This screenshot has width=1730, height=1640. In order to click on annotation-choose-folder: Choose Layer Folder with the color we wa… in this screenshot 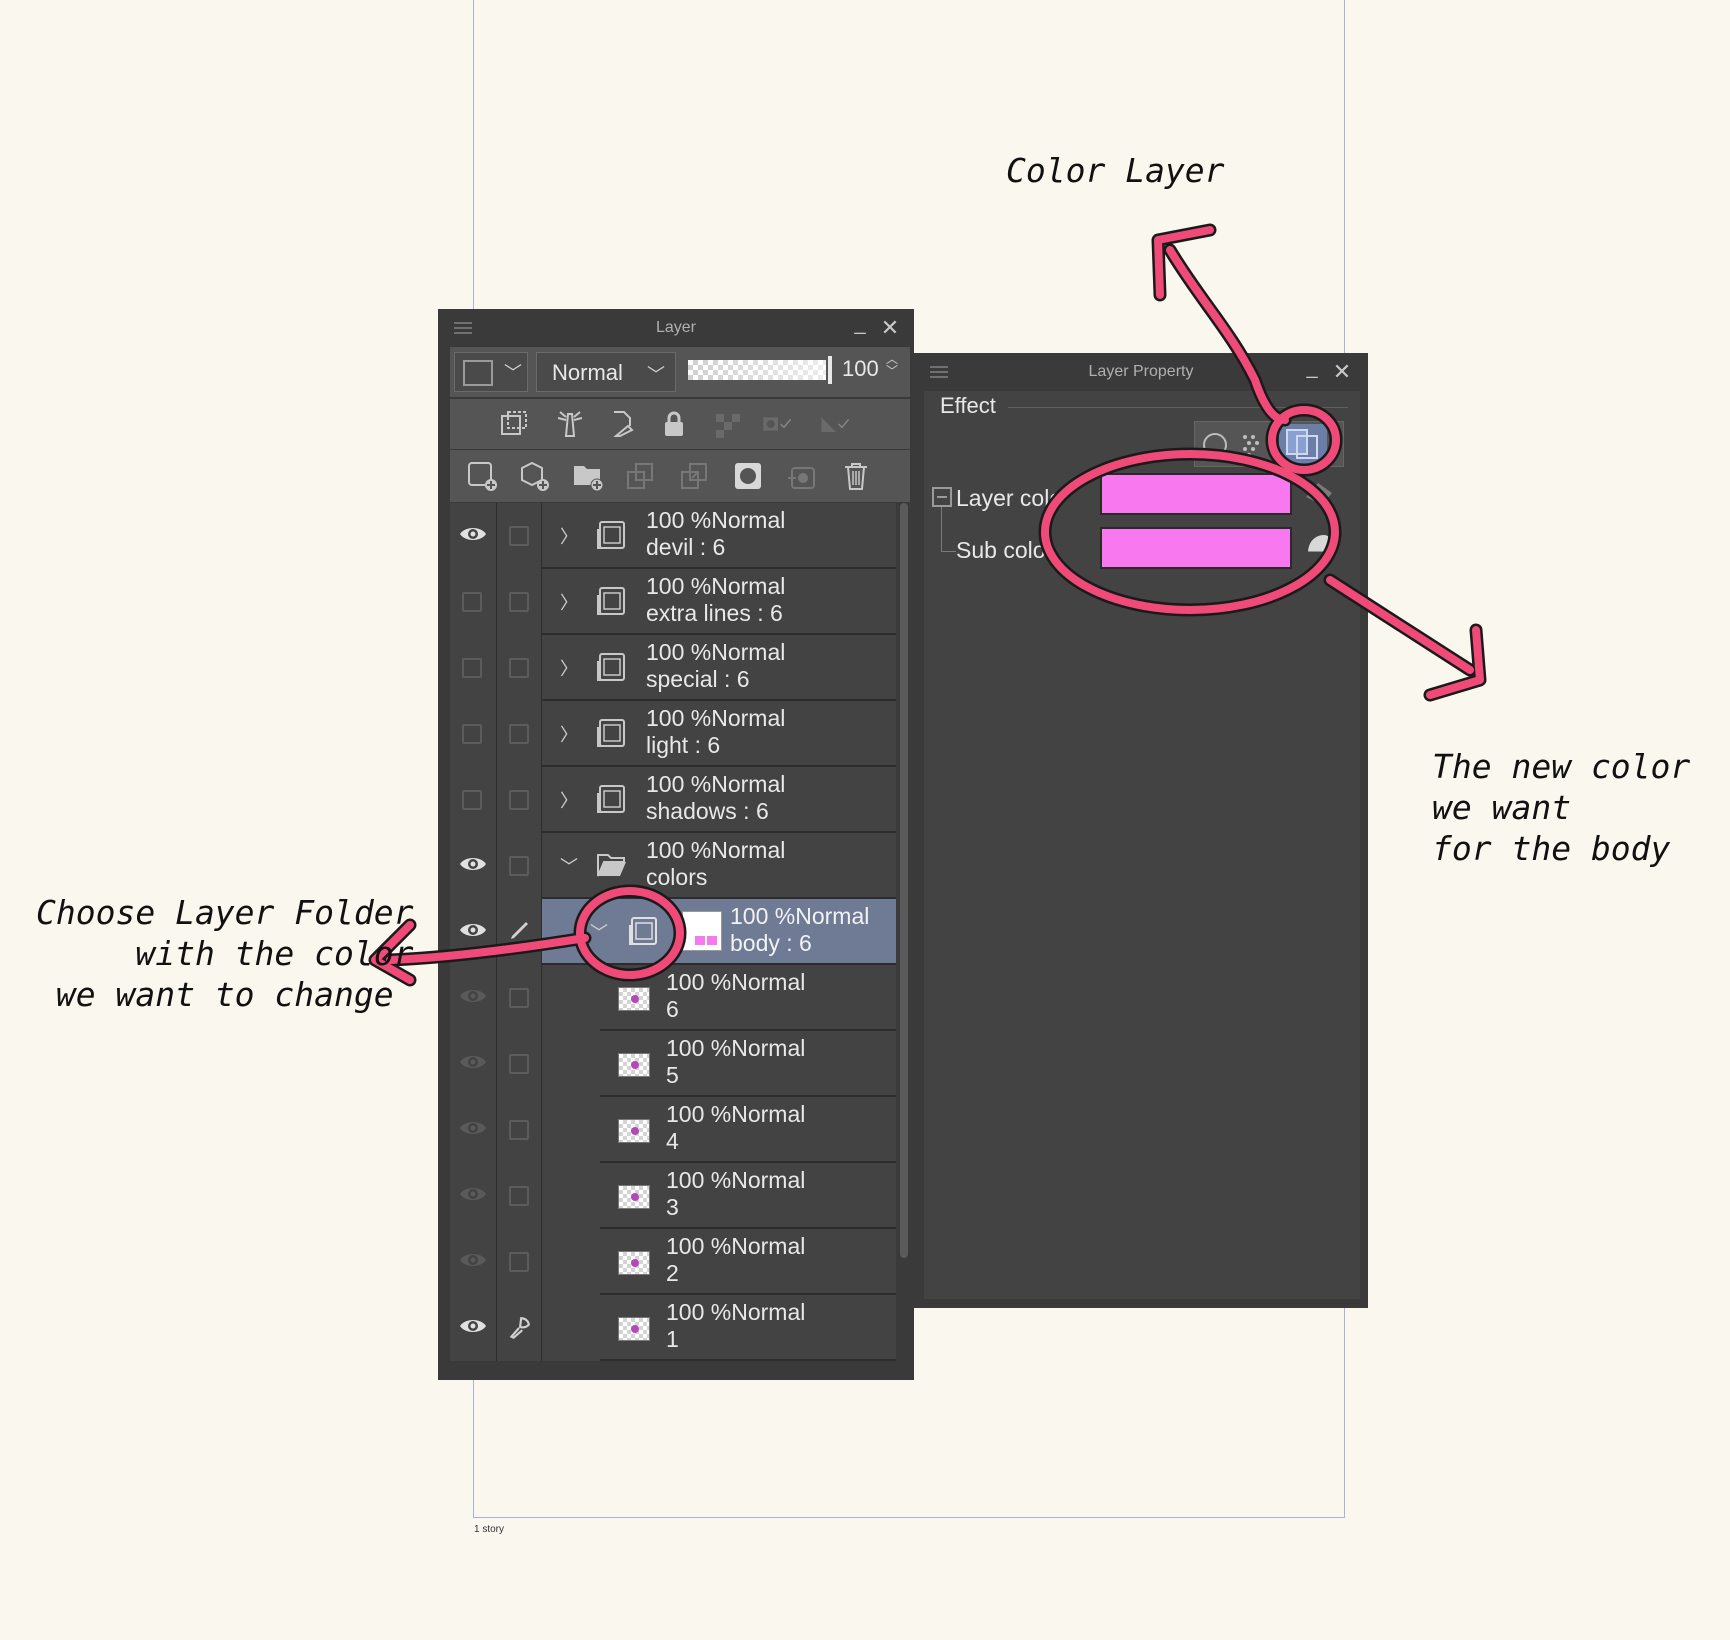, I will do `click(225, 953)`.